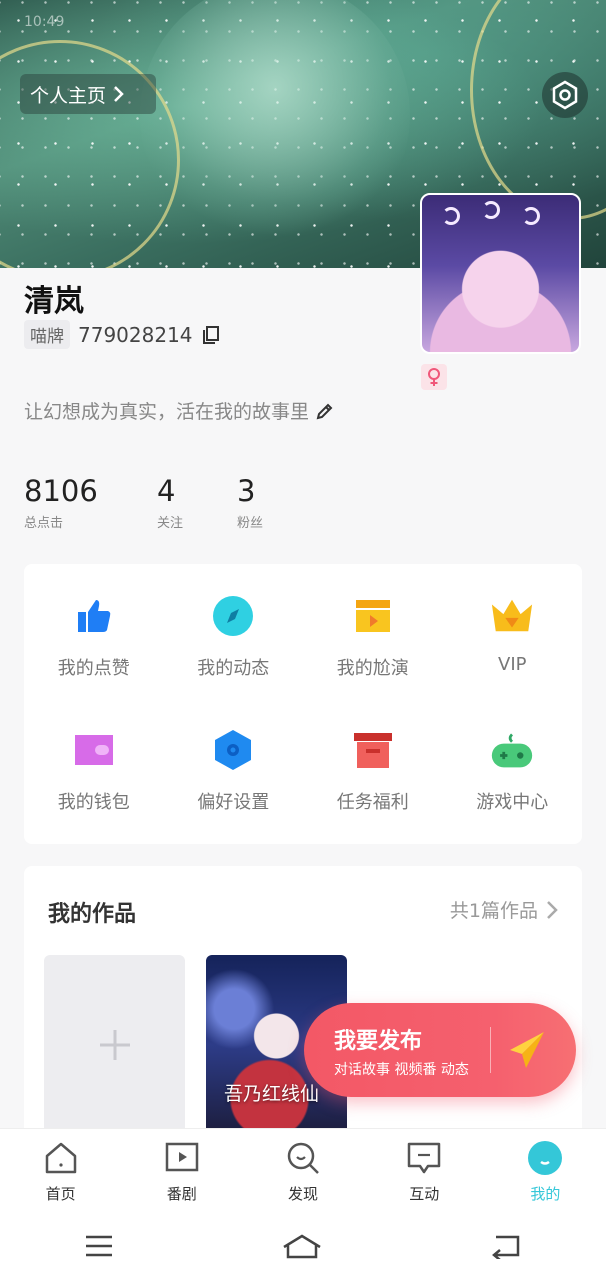 The height and width of the screenshot is (1280, 606). I want to click on menu-vip: VIP, so click(513, 661).